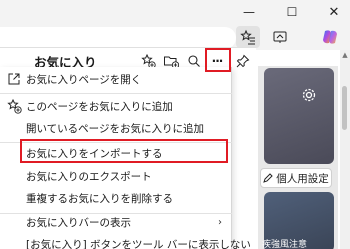 This screenshot has width=350, height=249. What do you see at coordinates (218, 60) in the screenshot?
I see `annotation-highlight-more` at bounding box center [218, 60].